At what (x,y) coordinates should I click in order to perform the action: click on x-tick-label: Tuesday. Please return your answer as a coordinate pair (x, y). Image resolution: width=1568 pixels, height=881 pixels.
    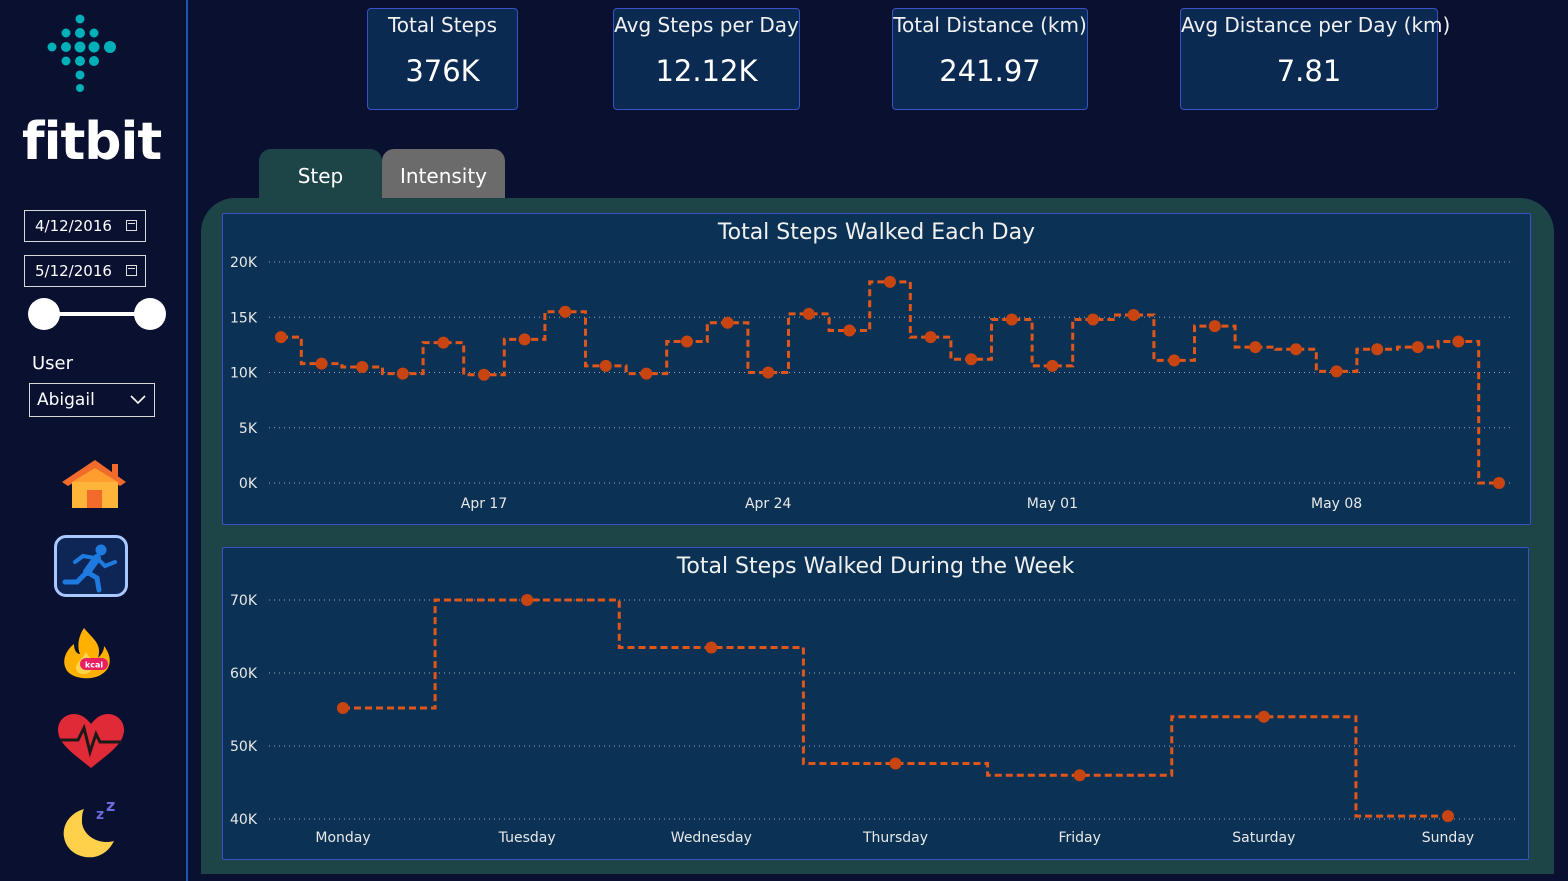
    Looking at the image, I should click on (527, 838).